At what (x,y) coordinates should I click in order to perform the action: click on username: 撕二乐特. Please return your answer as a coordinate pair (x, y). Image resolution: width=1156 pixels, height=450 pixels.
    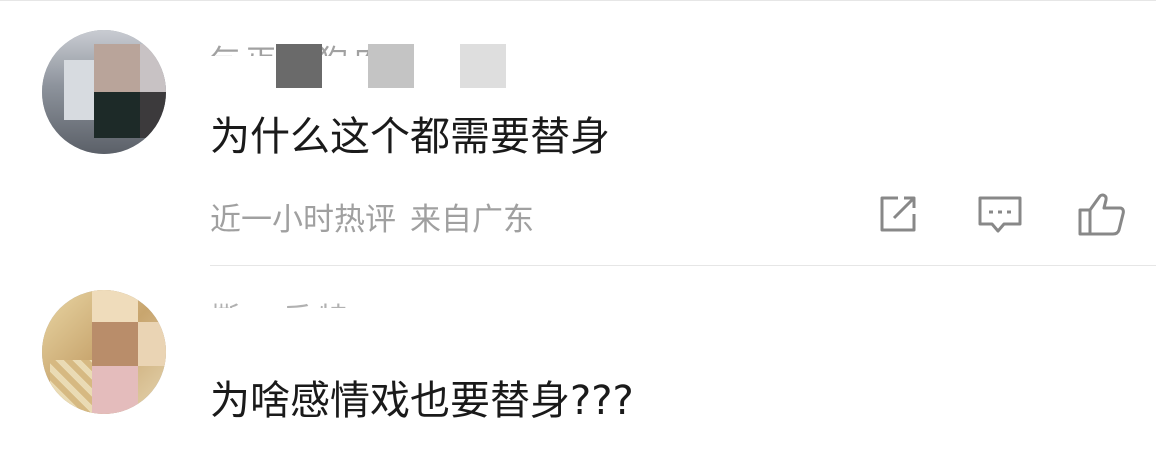
    Looking at the image, I should click on (420, 306).